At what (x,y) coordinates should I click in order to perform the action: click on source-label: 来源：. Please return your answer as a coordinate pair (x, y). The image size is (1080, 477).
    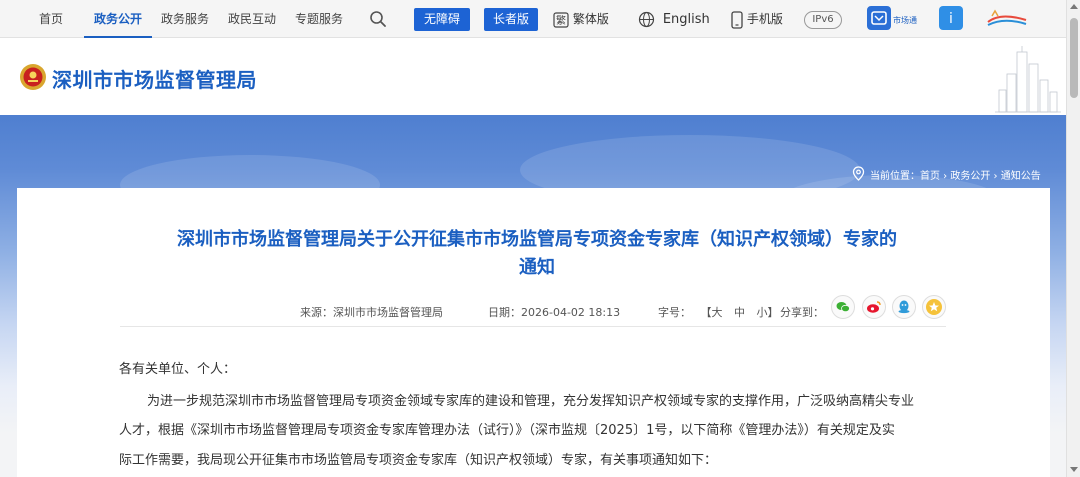
    Looking at the image, I should click on (316, 312).